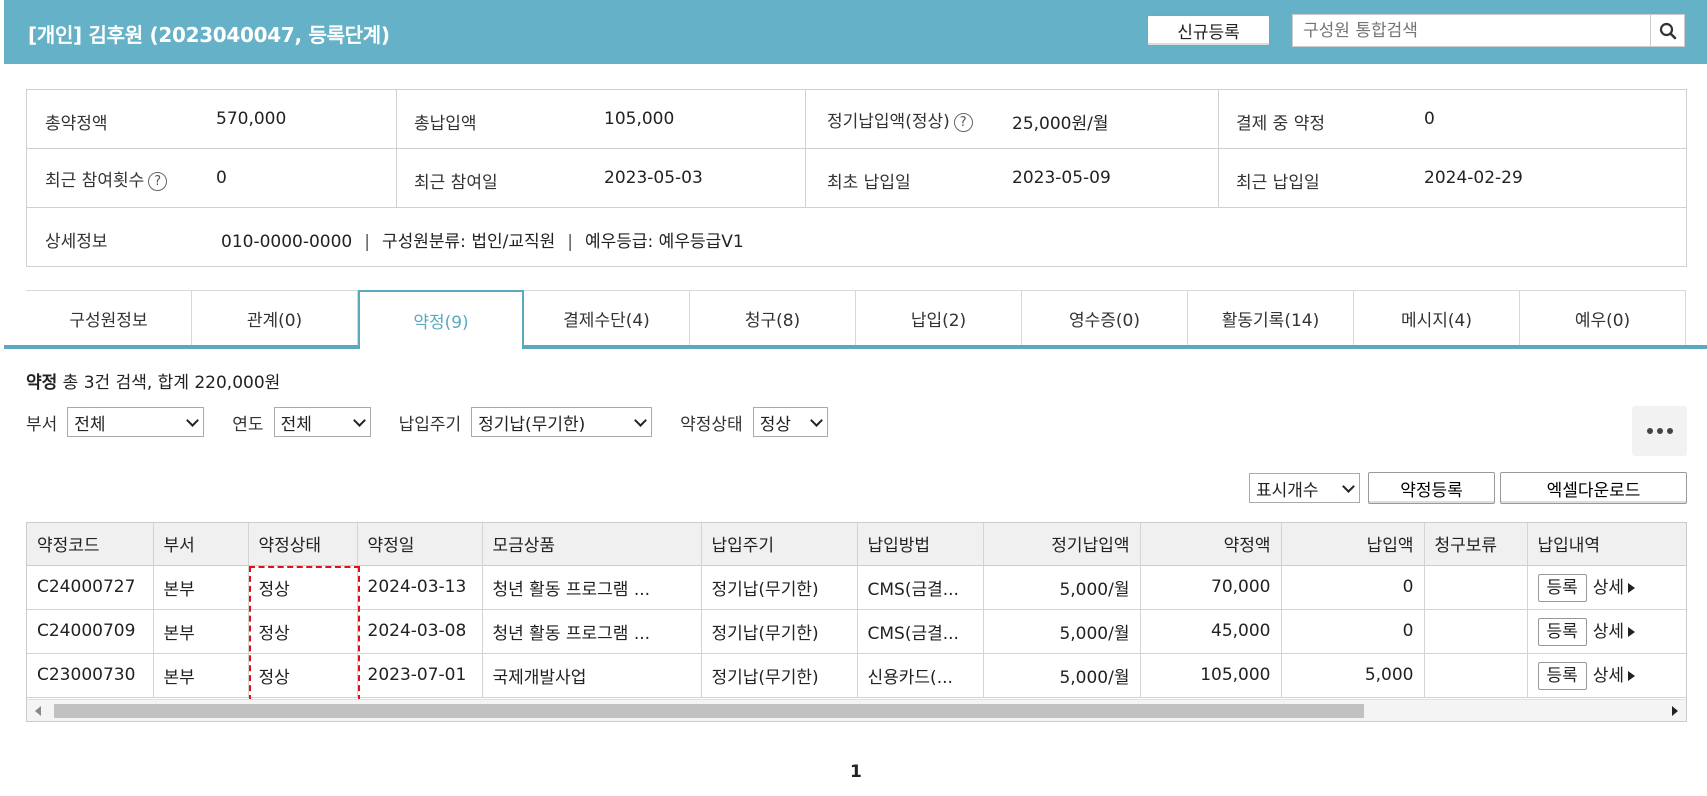 The image size is (1707, 796). I want to click on pagination-current-page: 1, so click(856, 772).